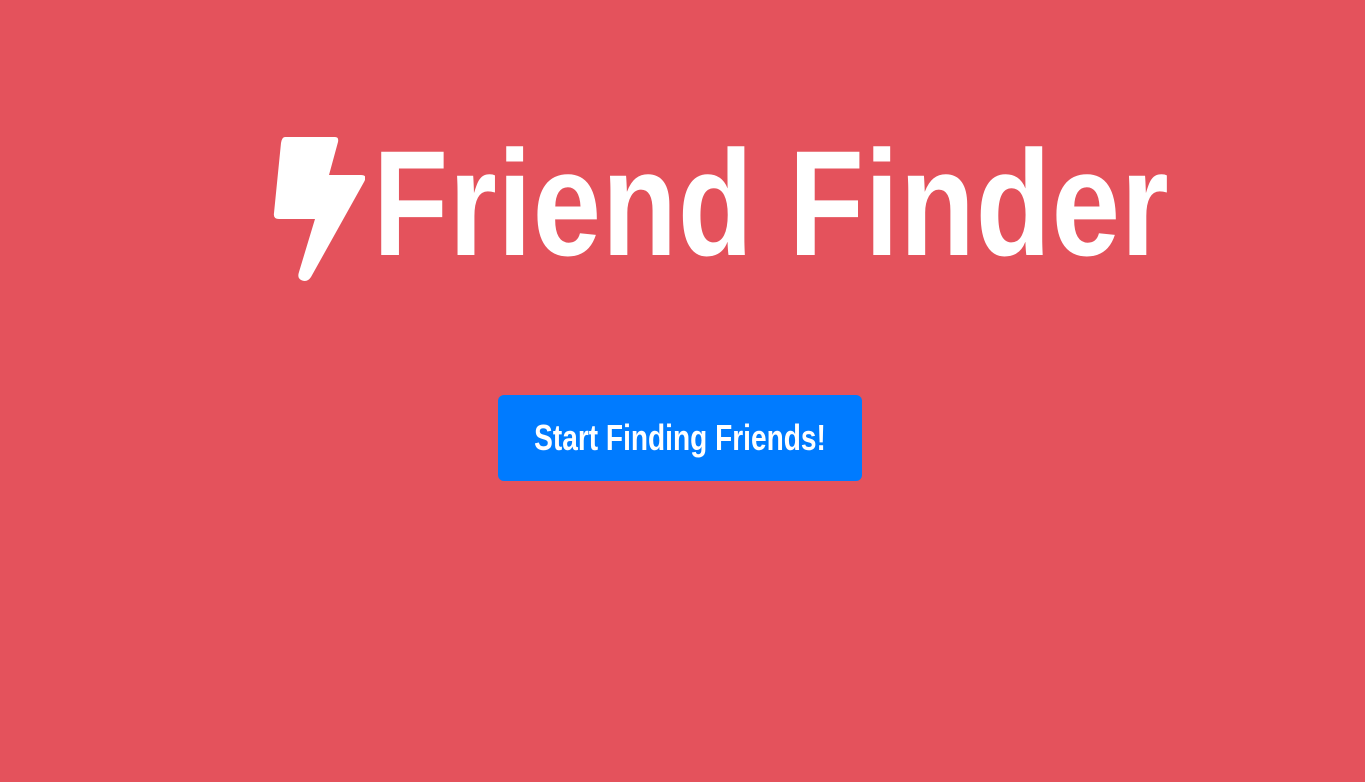  I want to click on start-finding-friends-label: Start Finding Friends!, so click(680, 437).